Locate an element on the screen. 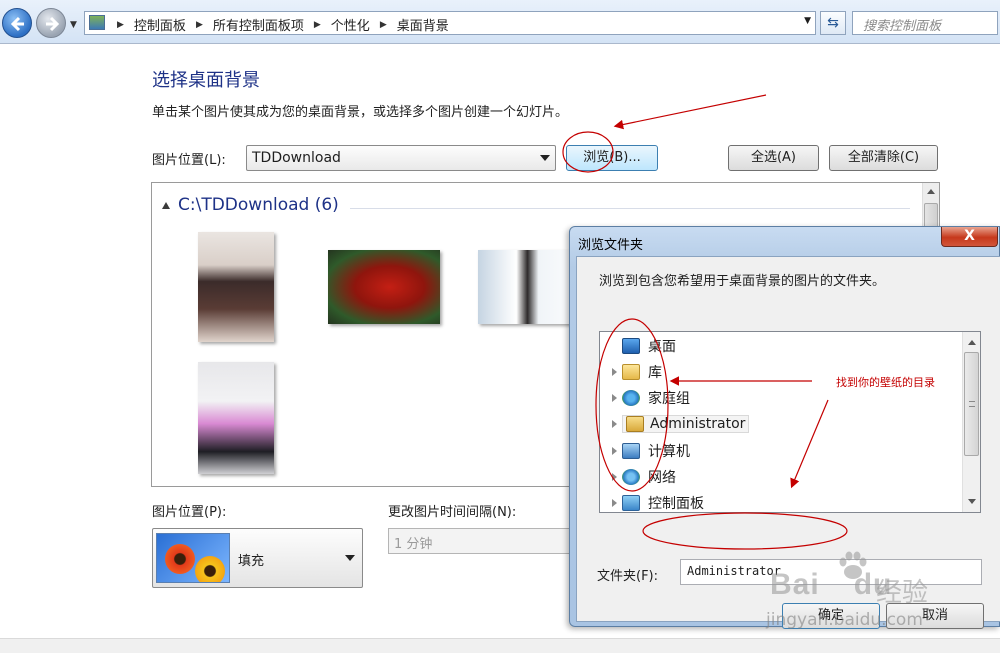 This screenshot has height=653, width=1000. picture-location-label: 图片位置(L): is located at coordinates (189, 160).